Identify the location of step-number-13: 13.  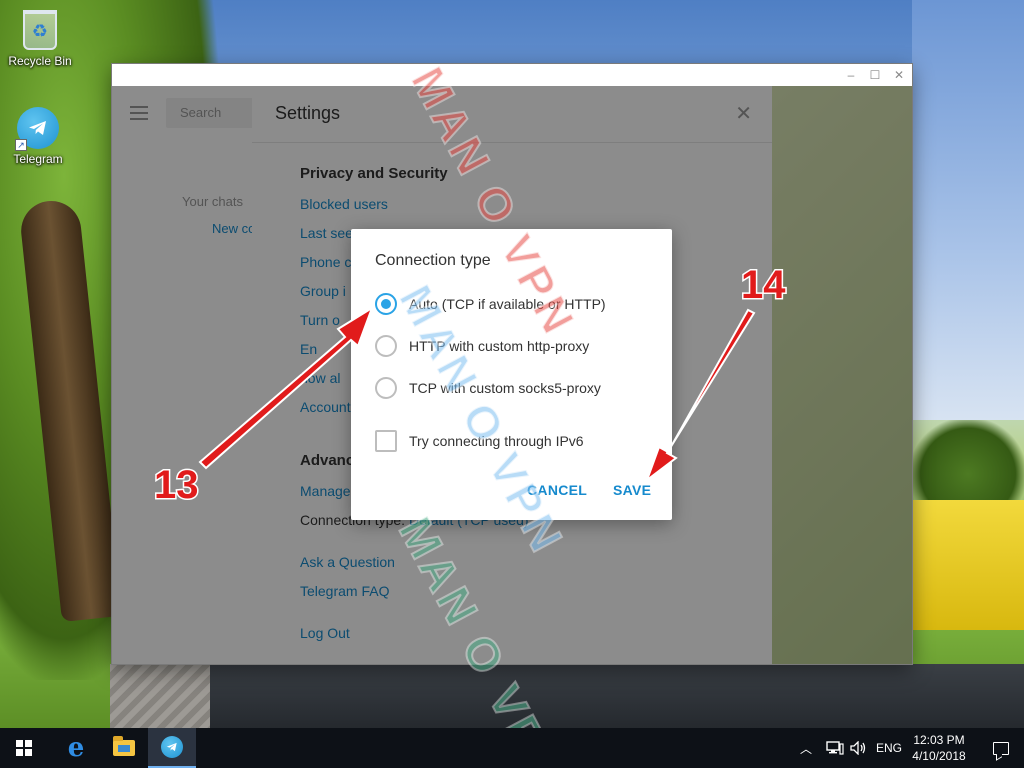
(176, 485).